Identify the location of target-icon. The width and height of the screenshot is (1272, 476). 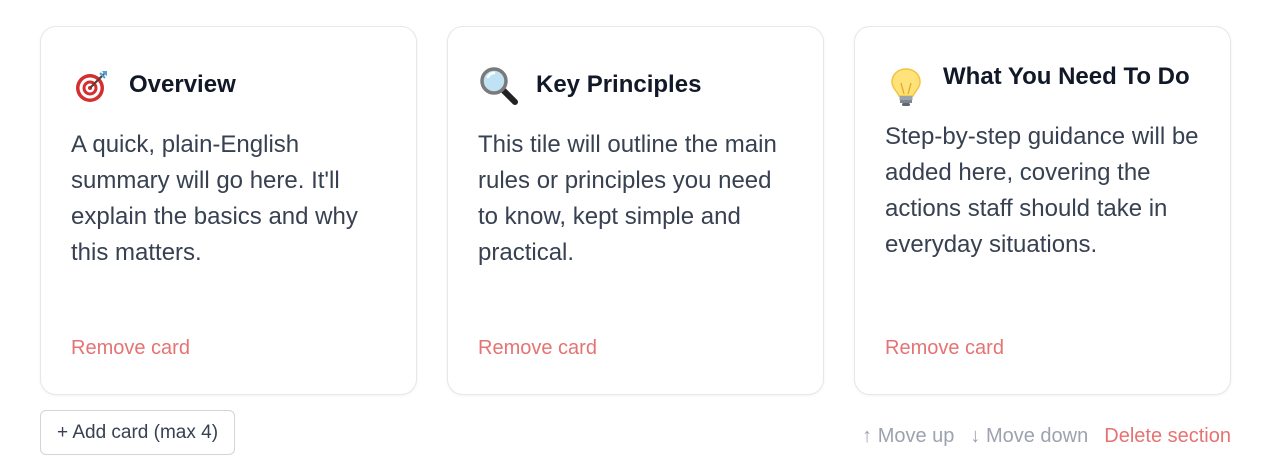
(92, 86).